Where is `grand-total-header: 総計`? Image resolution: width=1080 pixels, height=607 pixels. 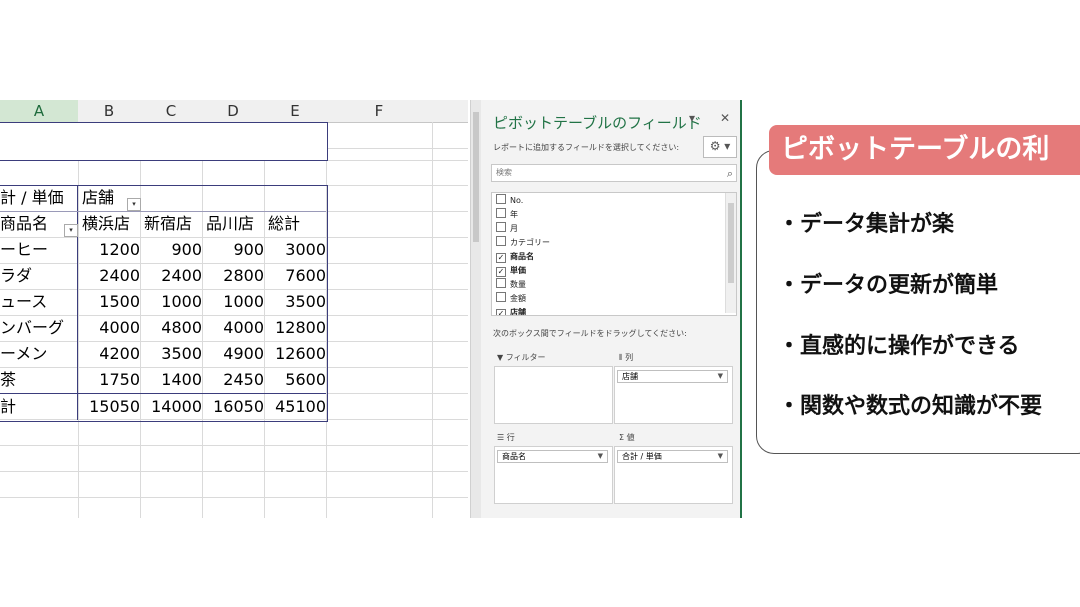
grand-total-header: 総計 is located at coordinates (284, 224).